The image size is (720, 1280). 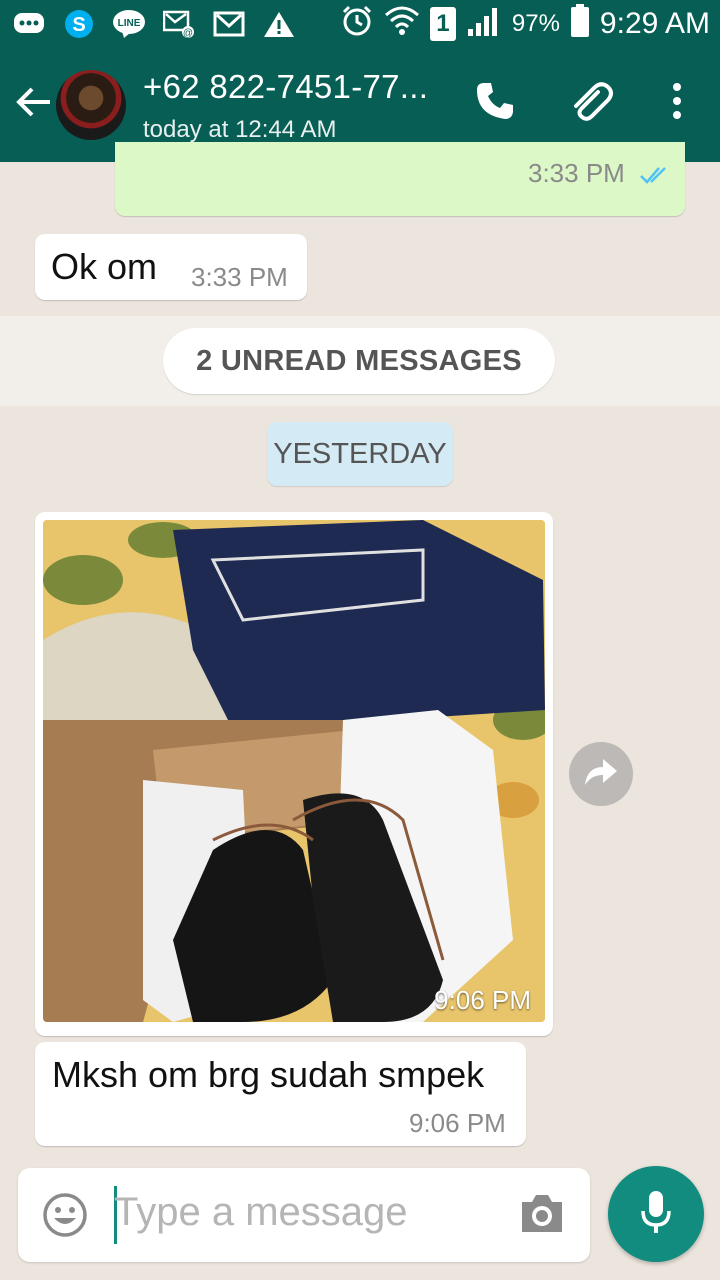 I want to click on emoji-icon, so click(x=65, y=1215).